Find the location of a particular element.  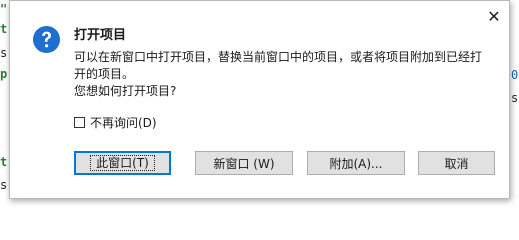

background-editor-left: " t s p t s is located at coordinates (4, 102).